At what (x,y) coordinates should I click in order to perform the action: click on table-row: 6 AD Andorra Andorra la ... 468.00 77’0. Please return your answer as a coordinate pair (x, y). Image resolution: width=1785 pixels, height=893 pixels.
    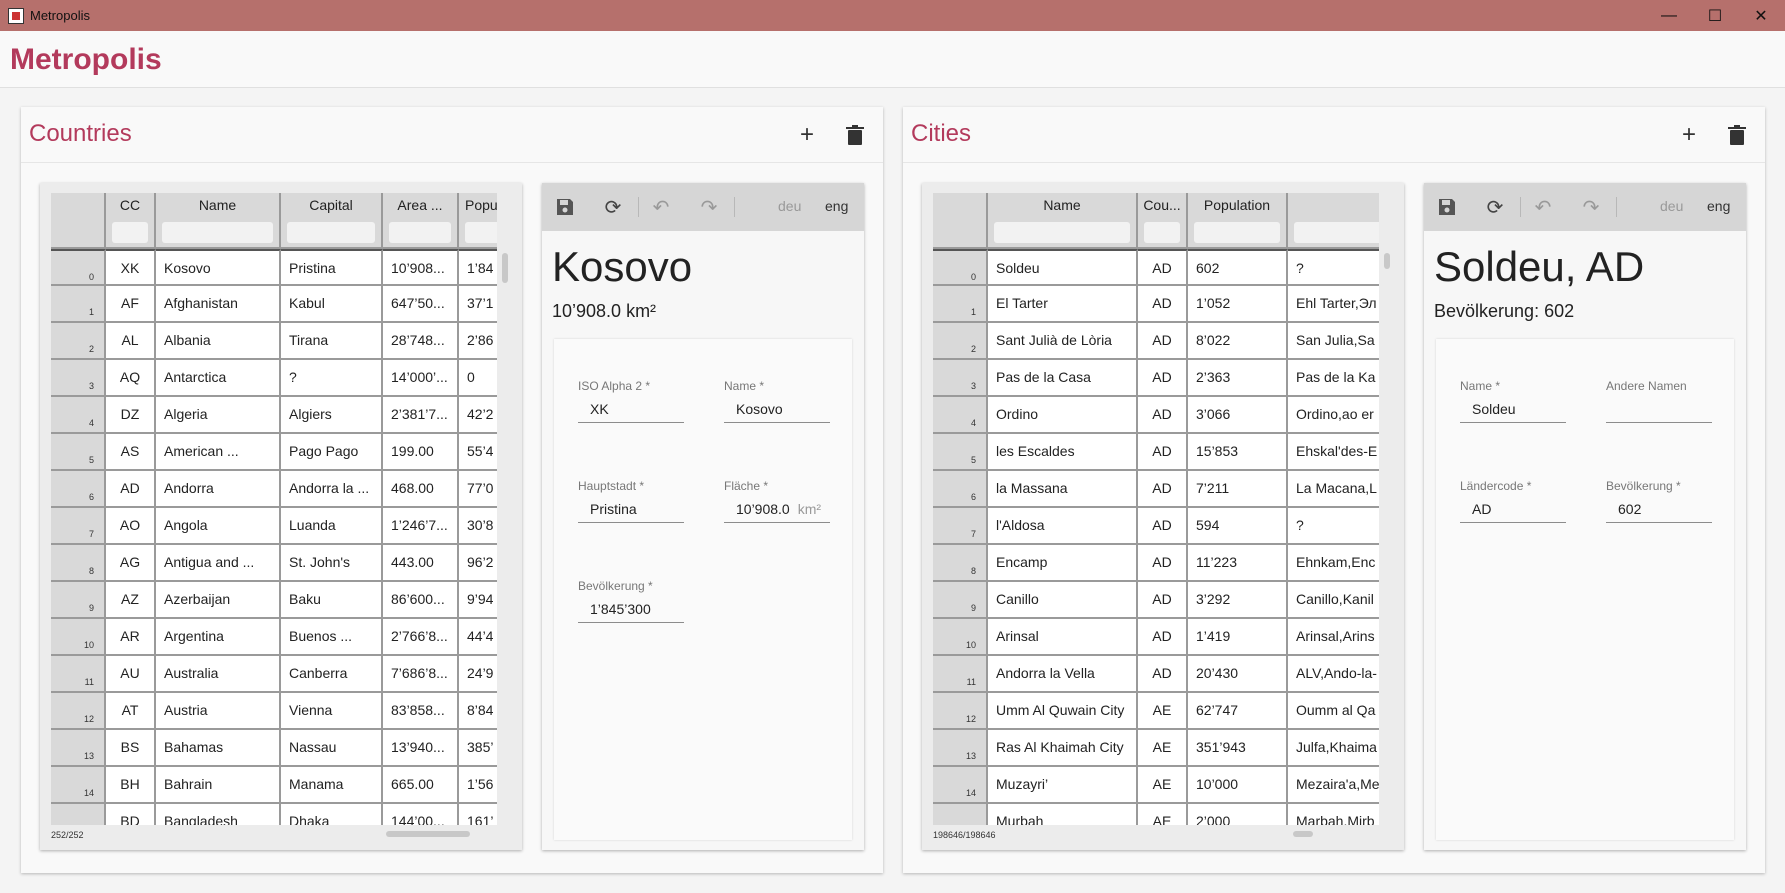
    Looking at the image, I should click on (274, 489).